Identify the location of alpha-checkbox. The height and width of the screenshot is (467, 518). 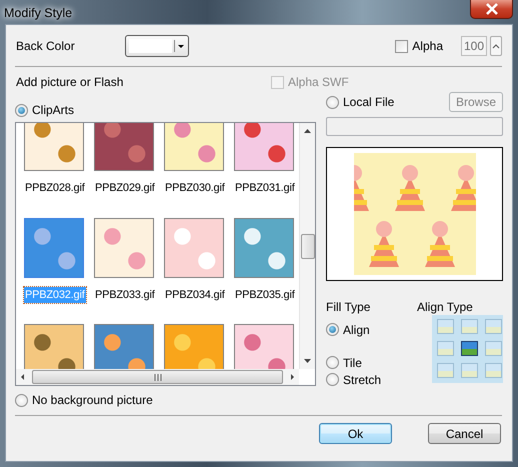
(401, 46).